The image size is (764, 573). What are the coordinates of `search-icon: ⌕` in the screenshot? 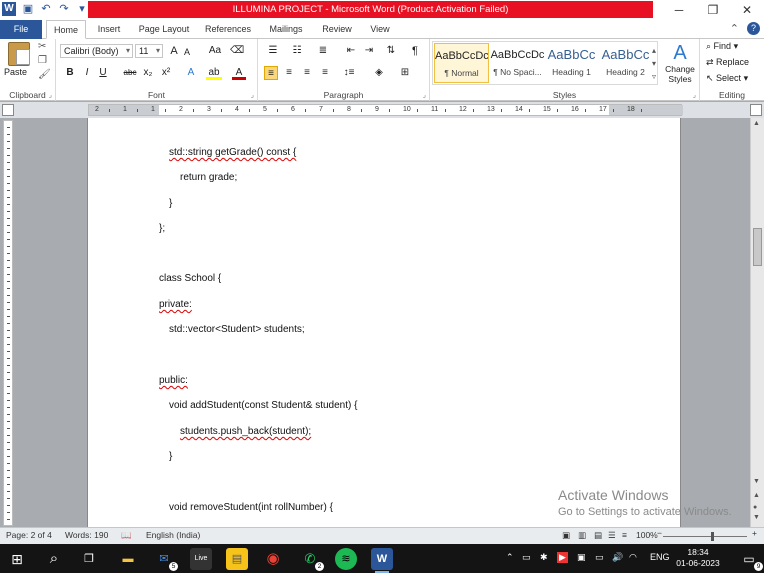 It's located at (54, 559).